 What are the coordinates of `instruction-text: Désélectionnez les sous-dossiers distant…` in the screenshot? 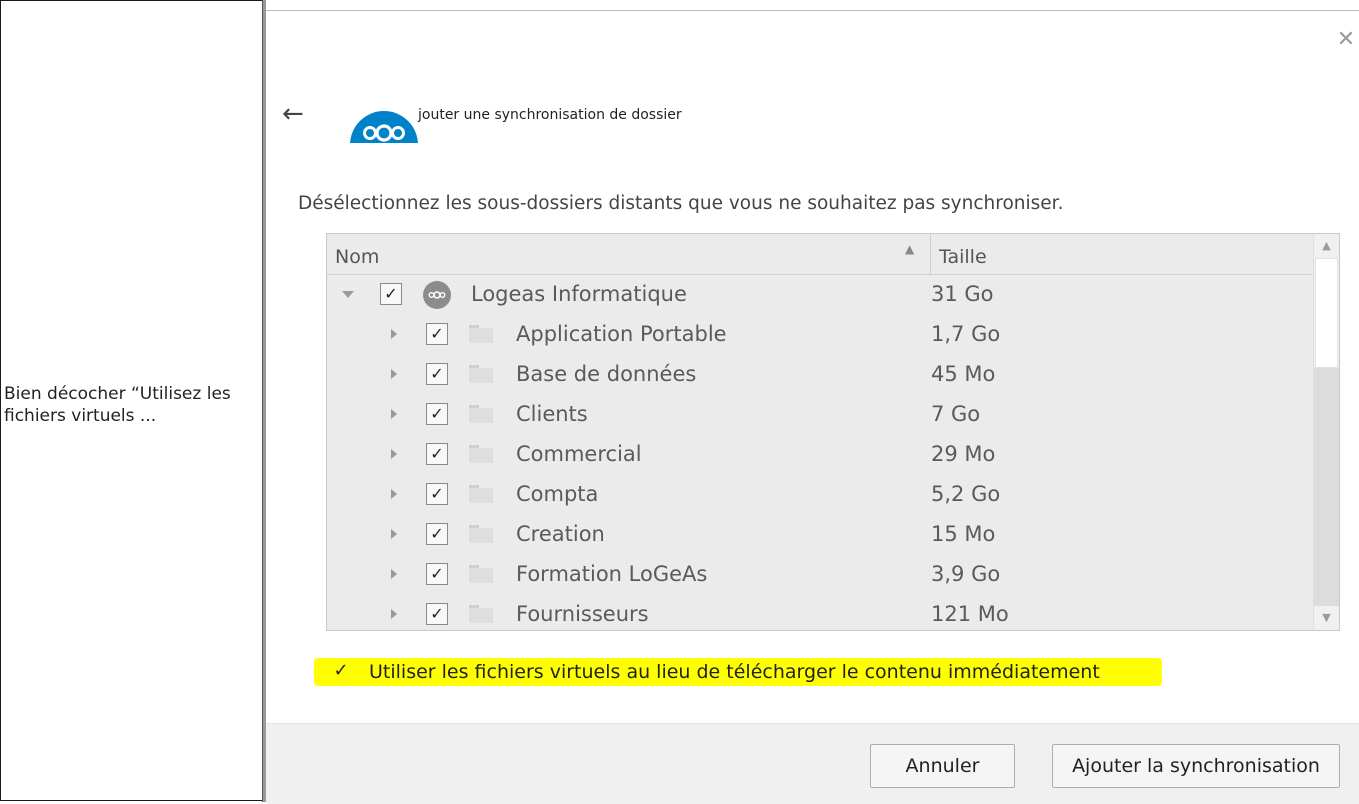 It's located at (681, 203).